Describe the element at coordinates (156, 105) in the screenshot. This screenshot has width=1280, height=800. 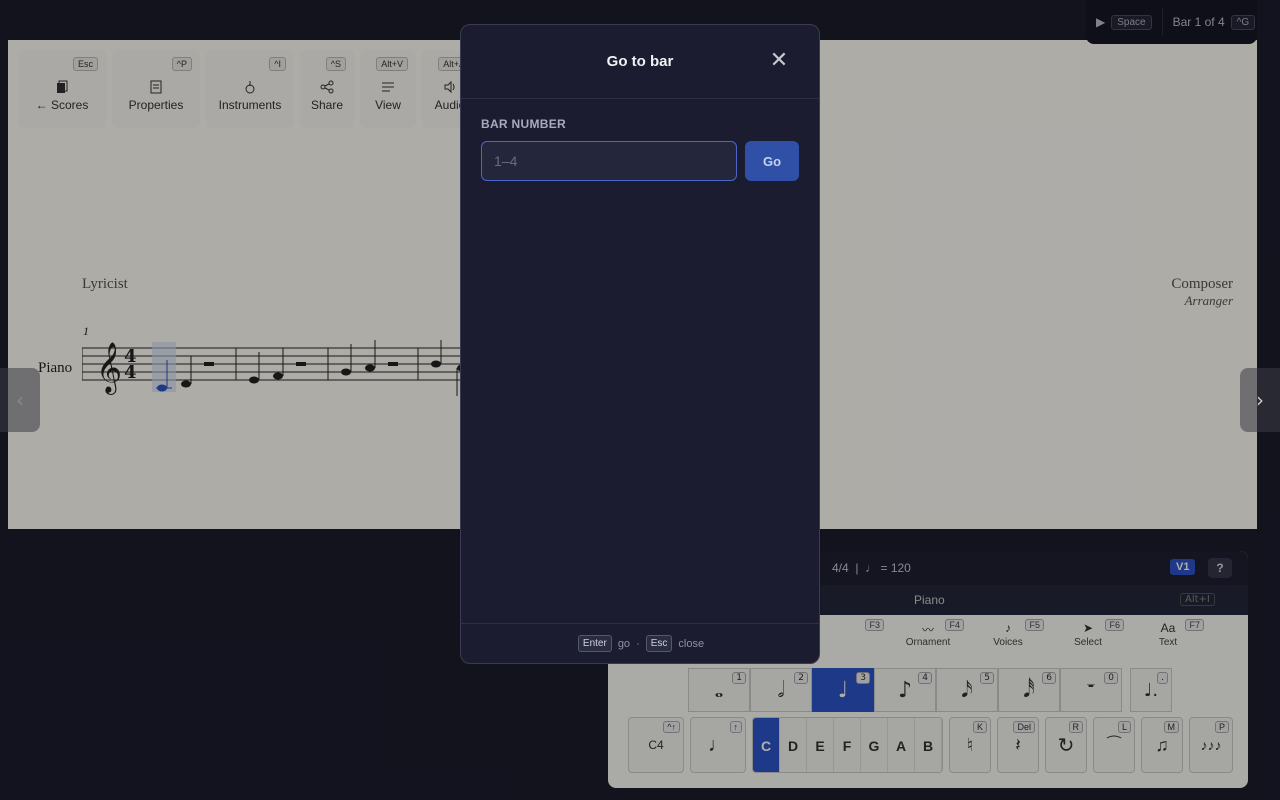
I see `properties-label: Properties` at that location.